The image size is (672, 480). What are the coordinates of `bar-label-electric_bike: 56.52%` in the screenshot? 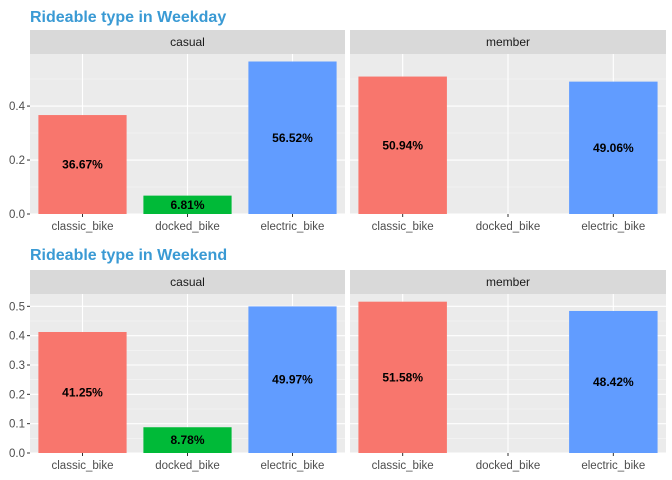 It's located at (292, 138).